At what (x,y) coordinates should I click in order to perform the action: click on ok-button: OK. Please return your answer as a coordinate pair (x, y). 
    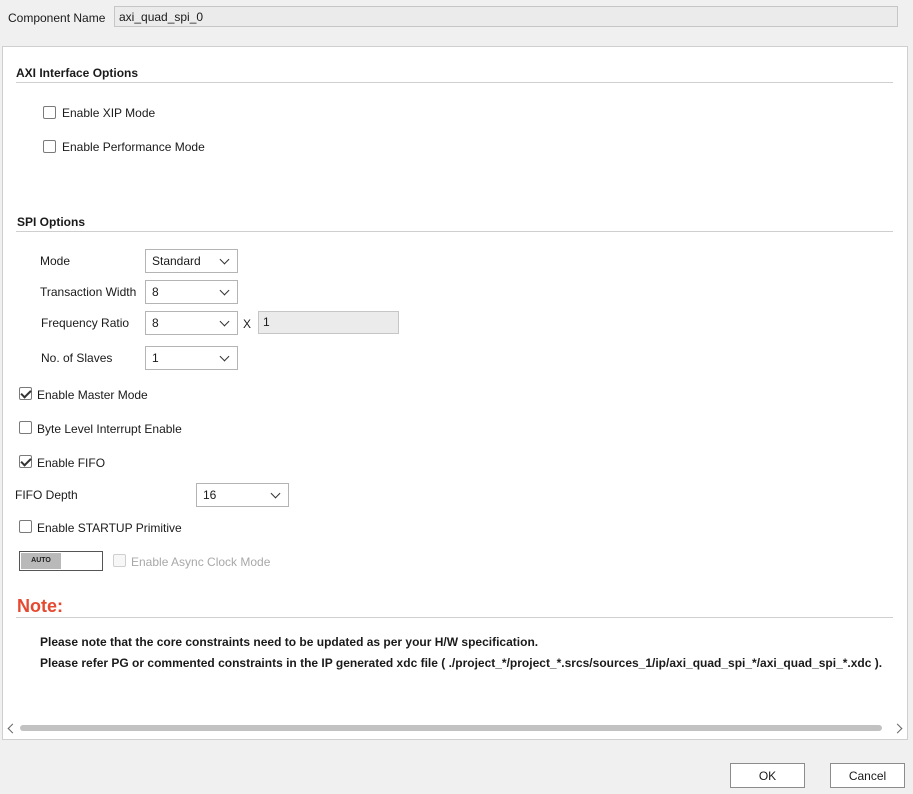
    Looking at the image, I should click on (767, 775).